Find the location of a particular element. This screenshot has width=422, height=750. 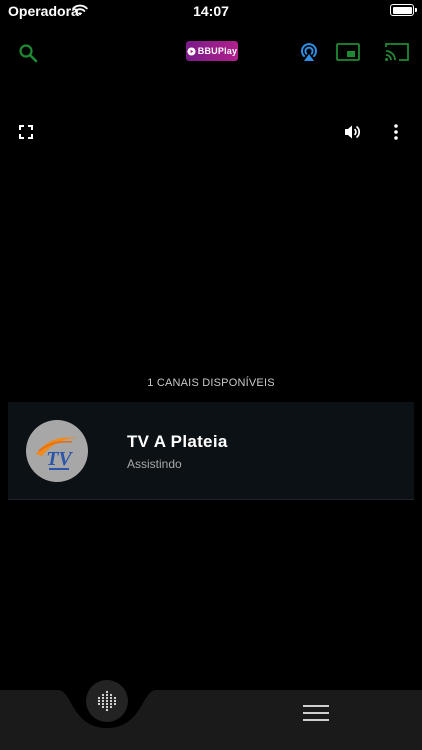

menu-icon is located at coordinates (316, 713).